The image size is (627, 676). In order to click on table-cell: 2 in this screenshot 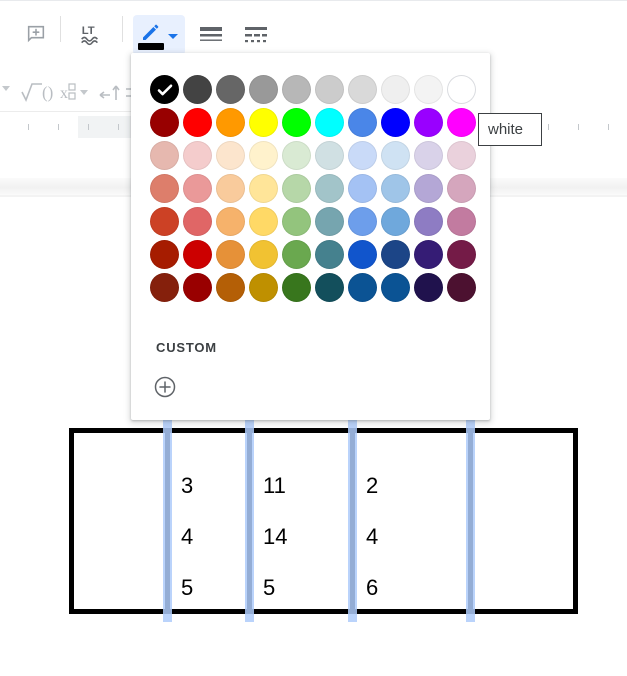, I will do `click(372, 486)`.